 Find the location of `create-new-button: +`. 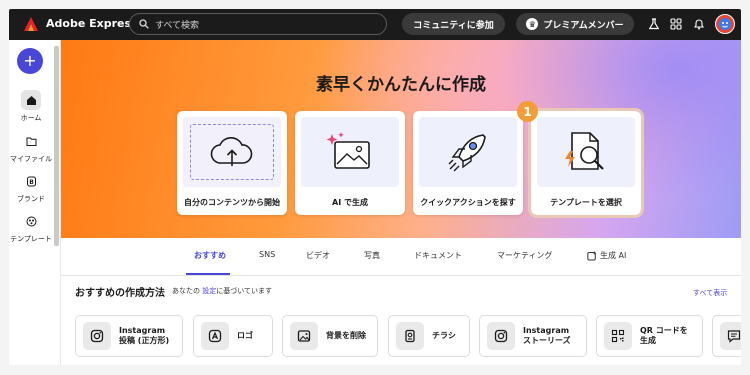

create-new-button: + is located at coordinates (30, 61).